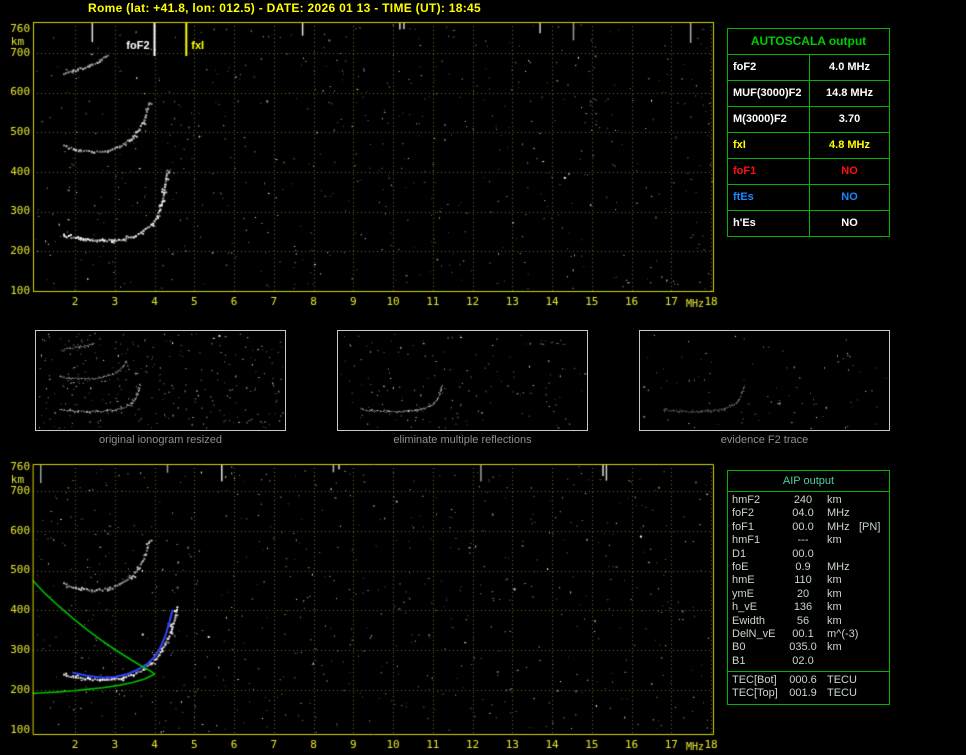 Image resolution: width=966 pixels, height=755 pixels. Describe the element at coordinates (808, 198) in the screenshot. I see `autoscala-row-ftEs: ftEs NO` at that location.